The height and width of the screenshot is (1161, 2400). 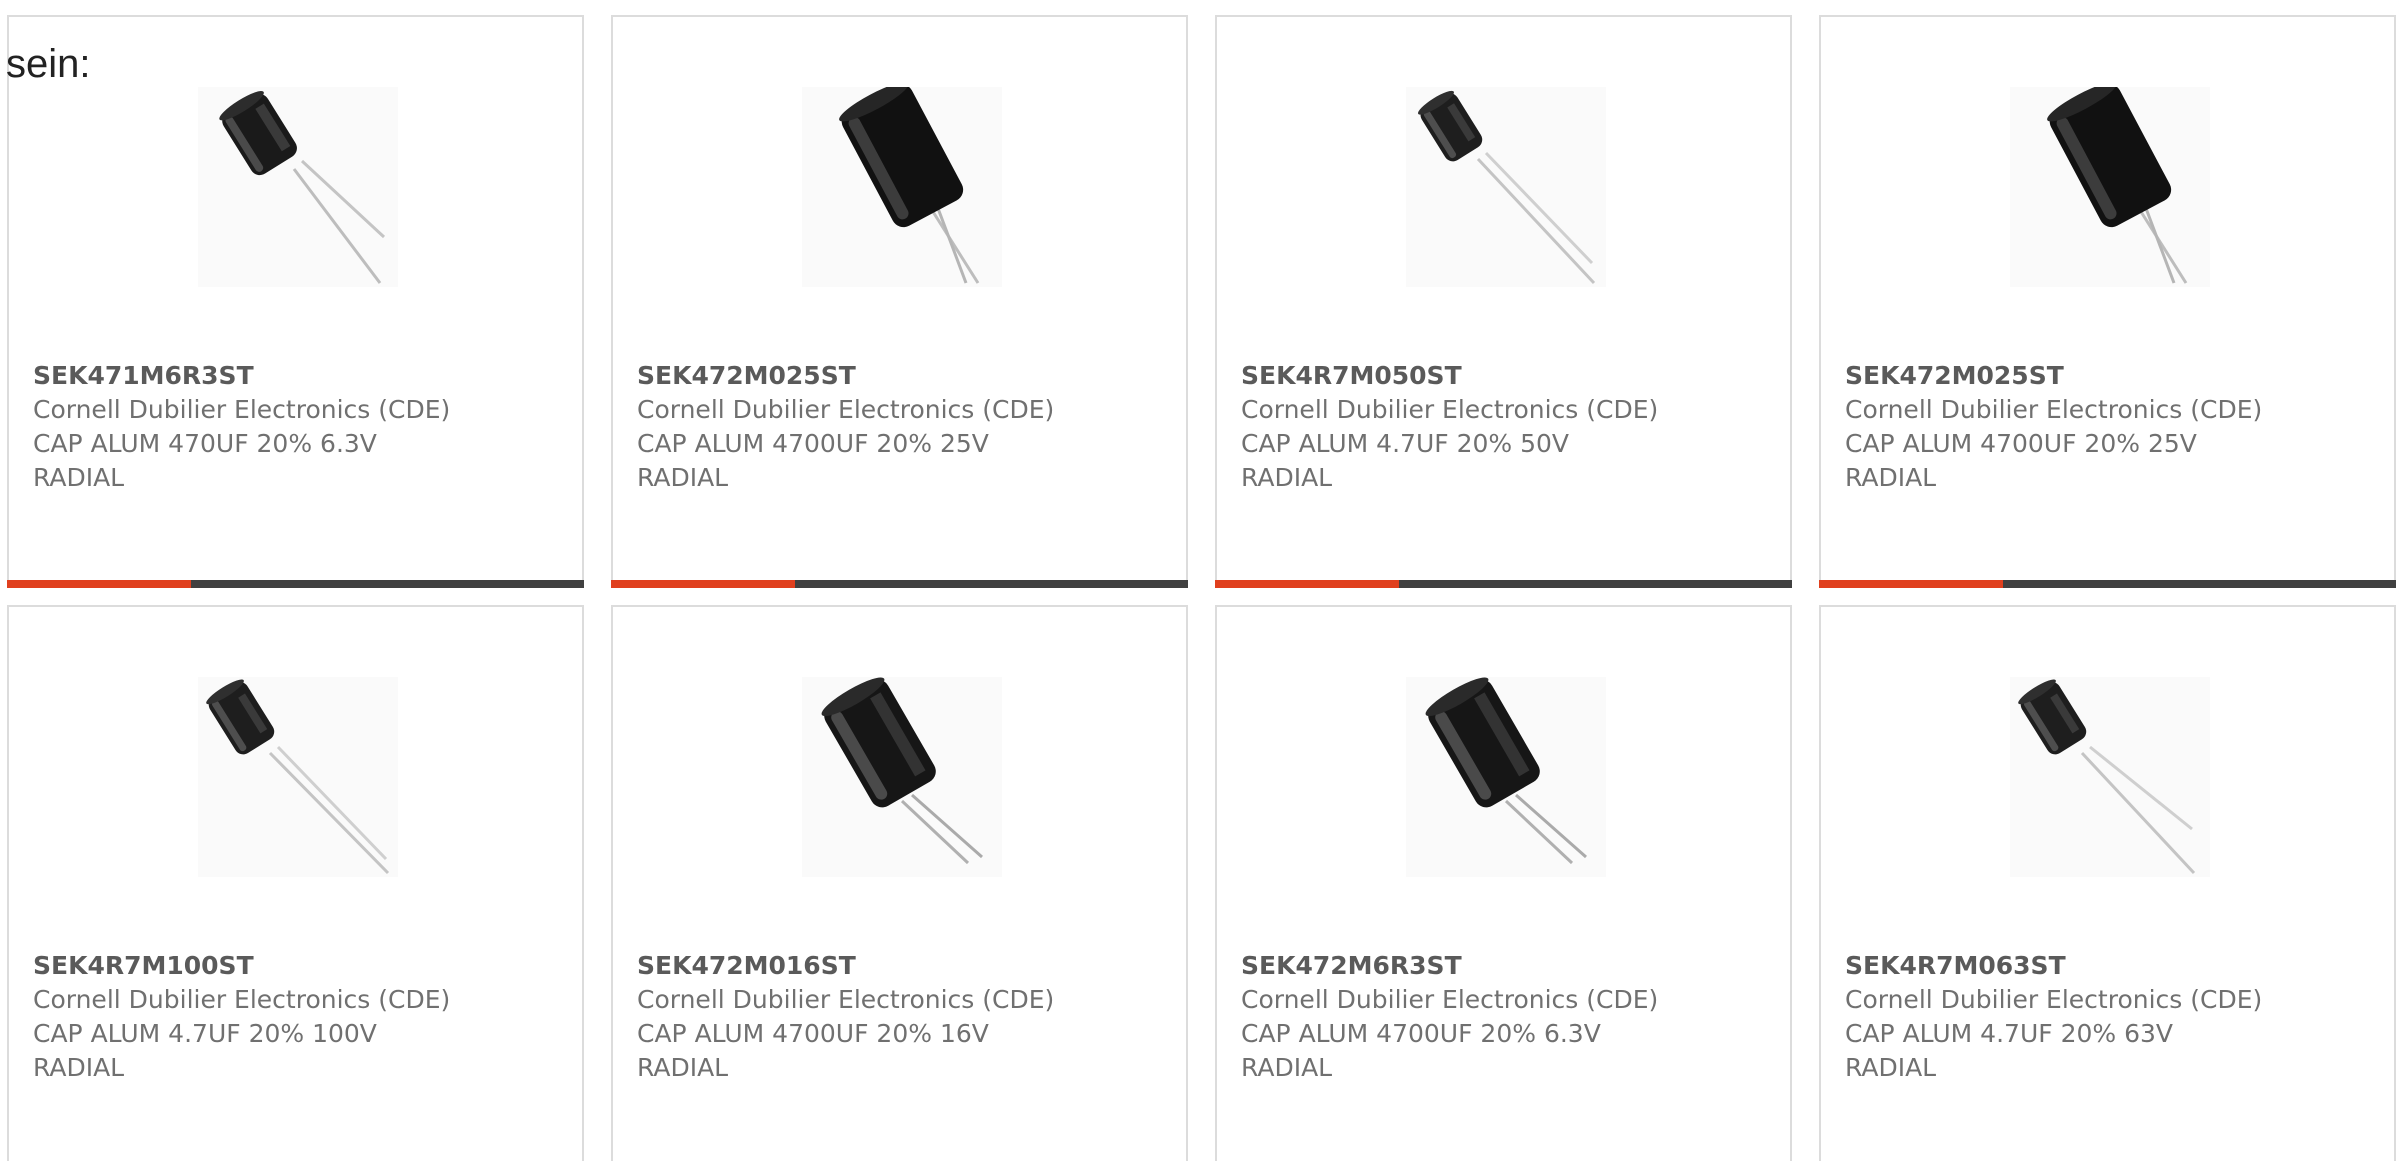 What do you see at coordinates (746, 965) in the screenshot?
I see `part-number: SEK472M016ST` at bounding box center [746, 965].